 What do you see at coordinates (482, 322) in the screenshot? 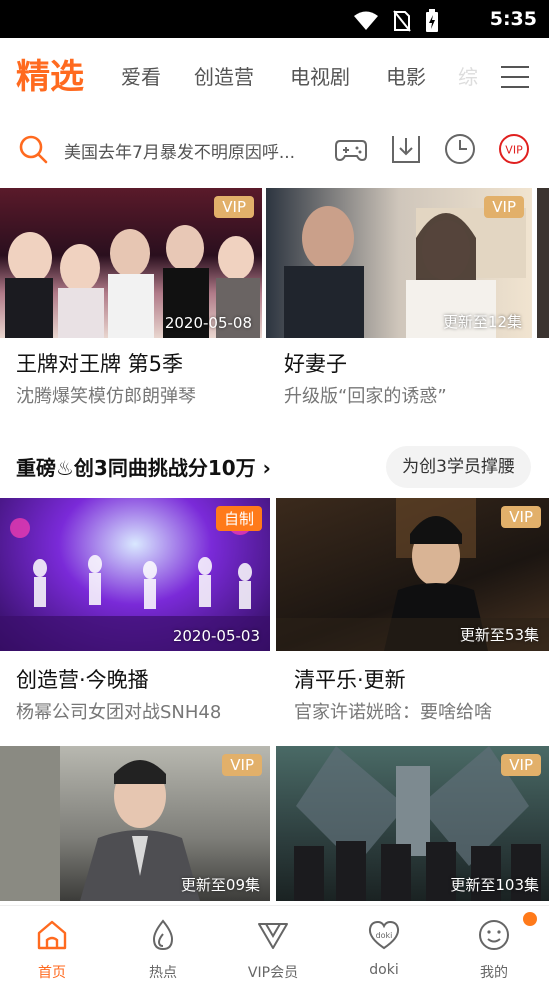
I see `episode-status: 更新至12集` at bounding box center [482, 322].